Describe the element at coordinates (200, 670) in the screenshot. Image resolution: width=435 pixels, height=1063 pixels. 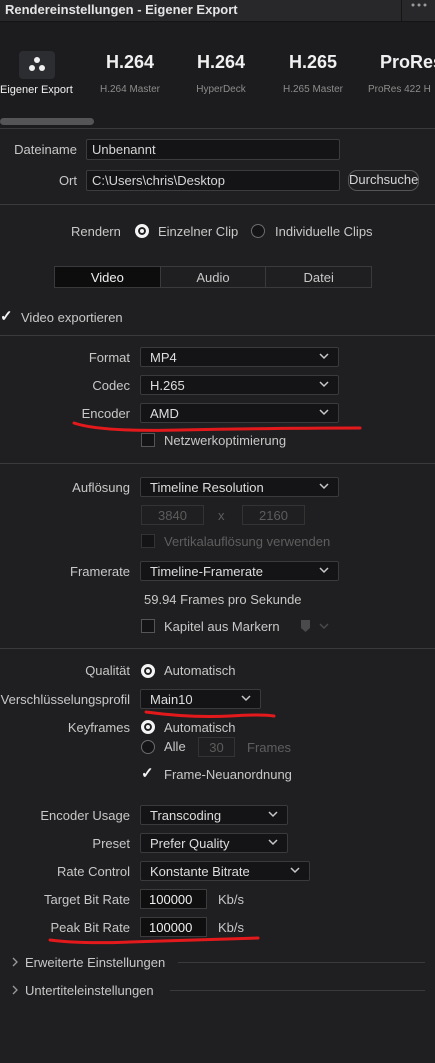
I see `quality-auto-label: Automatisch` at that location.